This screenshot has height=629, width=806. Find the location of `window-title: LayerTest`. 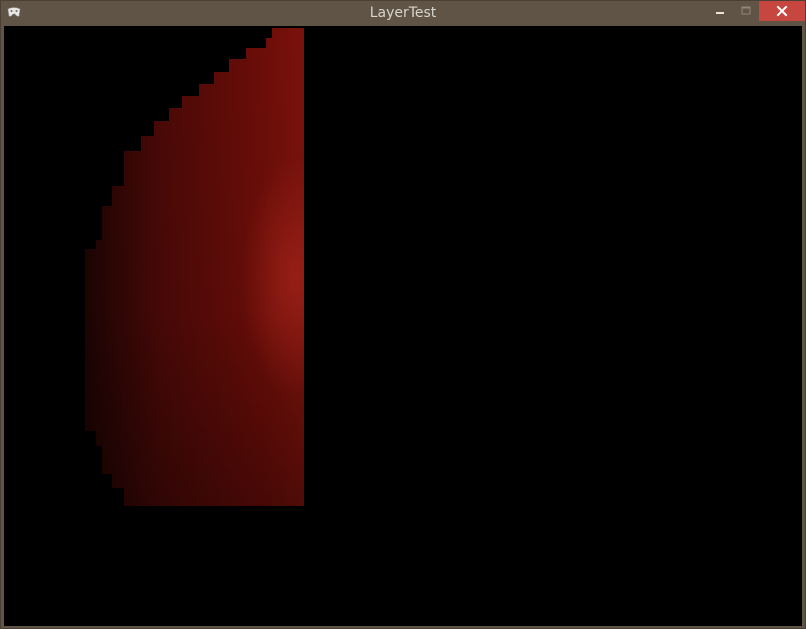

window-title: LayerTest is located at coordinates (403, 13).